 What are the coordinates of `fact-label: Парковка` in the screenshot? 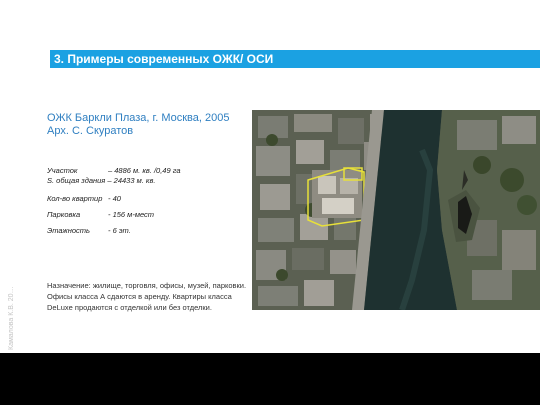 It's located at (64, 214).